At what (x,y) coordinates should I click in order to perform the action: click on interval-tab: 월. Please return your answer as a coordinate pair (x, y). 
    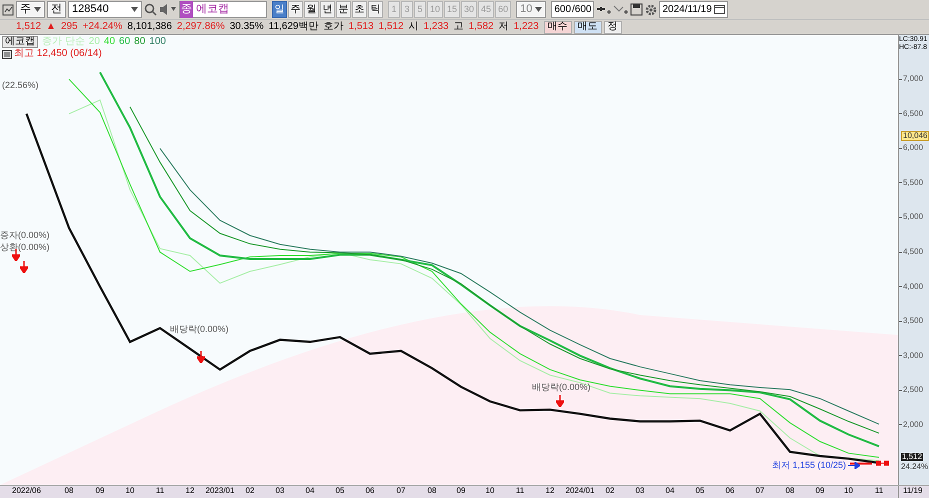
    Looking at the image, I should click on (311, 9).